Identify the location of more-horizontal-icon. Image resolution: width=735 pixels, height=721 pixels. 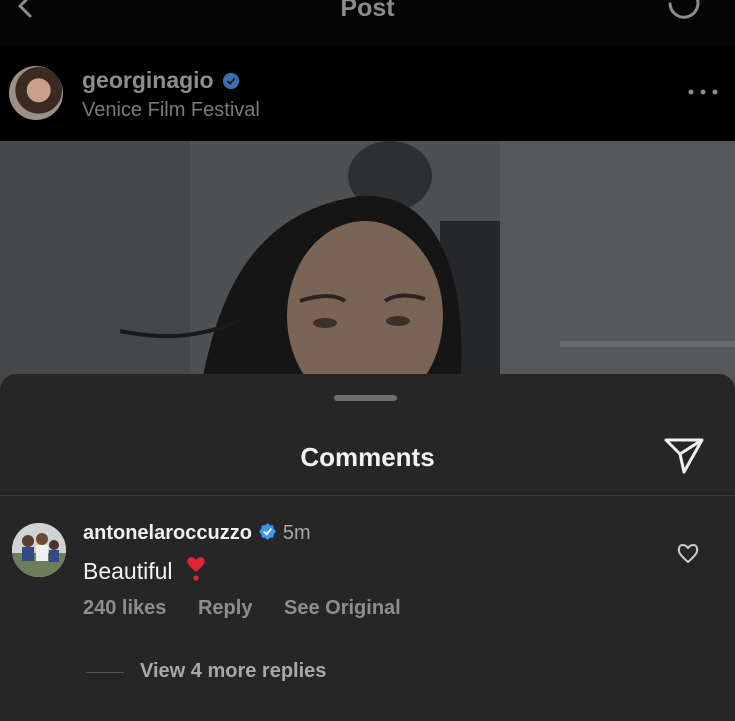
(703, 92).